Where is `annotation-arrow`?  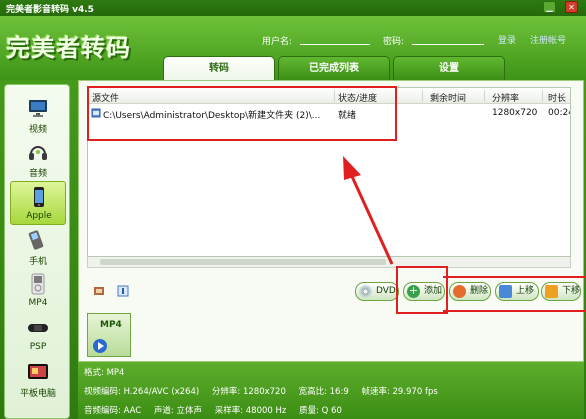
annotation-arrow is located at coordinates (368, 210).